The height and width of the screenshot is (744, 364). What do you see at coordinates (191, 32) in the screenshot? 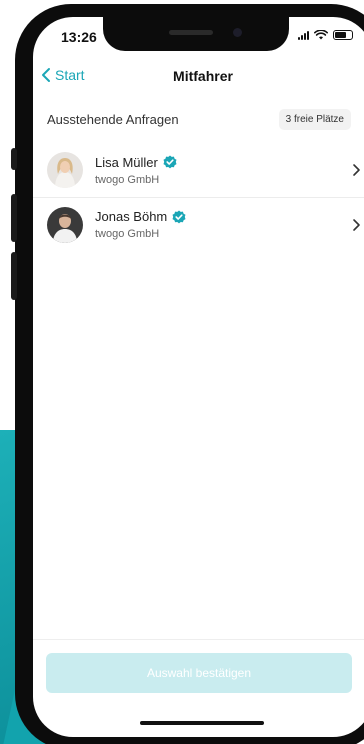
I see `speaker` at bounding box center [191, 32].